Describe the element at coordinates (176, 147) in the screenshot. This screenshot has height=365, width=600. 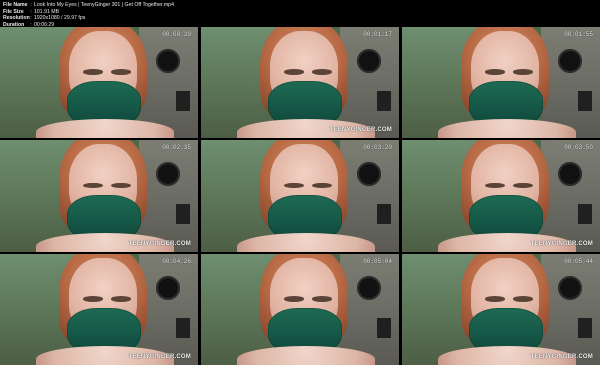
I see `timestamp: 00:02:35` at that location.